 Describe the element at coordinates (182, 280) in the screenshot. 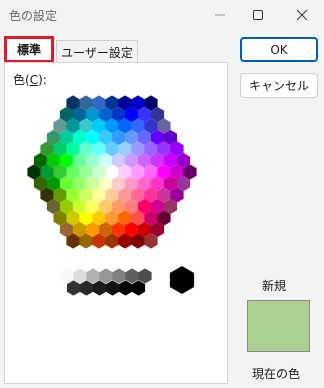

I see `palette-black-hex` at that location.